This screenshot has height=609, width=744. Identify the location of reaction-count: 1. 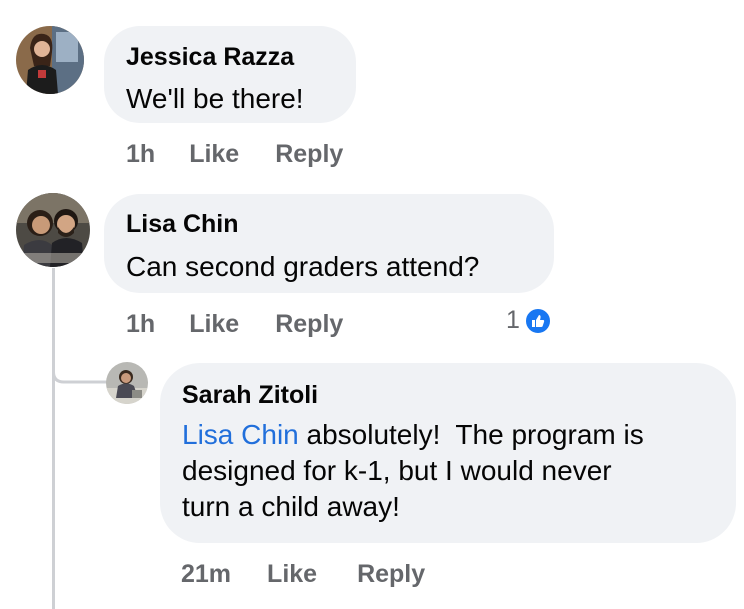
(513, 320).